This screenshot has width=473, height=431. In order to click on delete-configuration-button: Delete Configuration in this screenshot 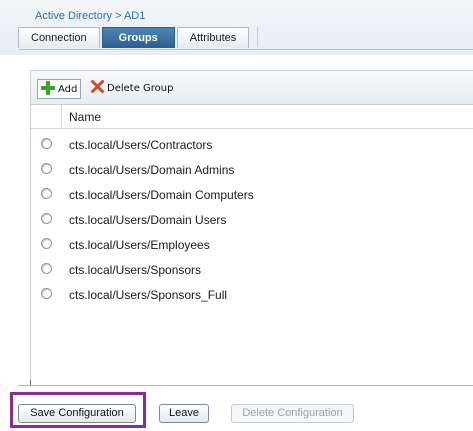, I will do `click(292, 413)`.